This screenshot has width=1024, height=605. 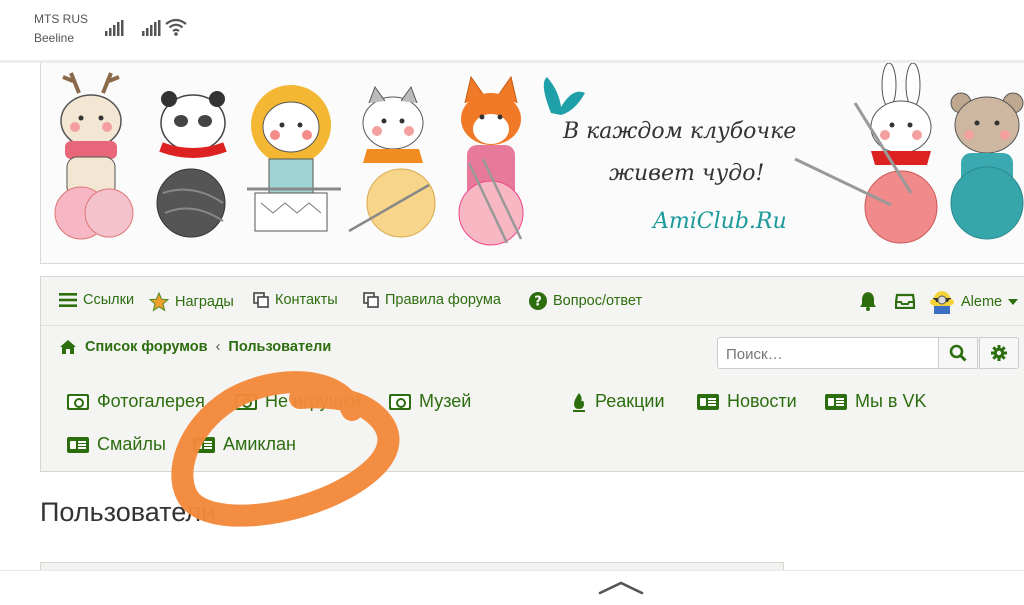 What do you see at coordinates (512, 30) in the screenshot?
I see `status-bar: MTS RUS Beeline` at bounding box center [512, 30].